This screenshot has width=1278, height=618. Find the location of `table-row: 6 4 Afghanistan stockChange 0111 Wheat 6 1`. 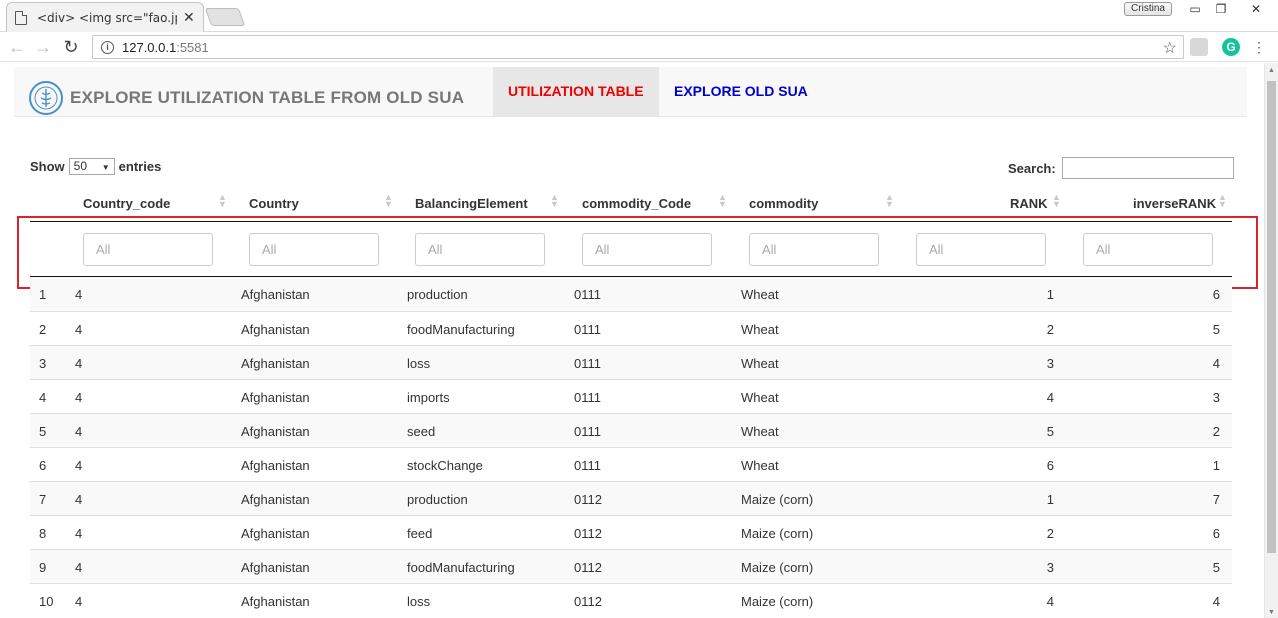

table-row: 6 4 Afghanistan stockChange 0111 Wheat 6 1 is located at coordinates (631, 464).